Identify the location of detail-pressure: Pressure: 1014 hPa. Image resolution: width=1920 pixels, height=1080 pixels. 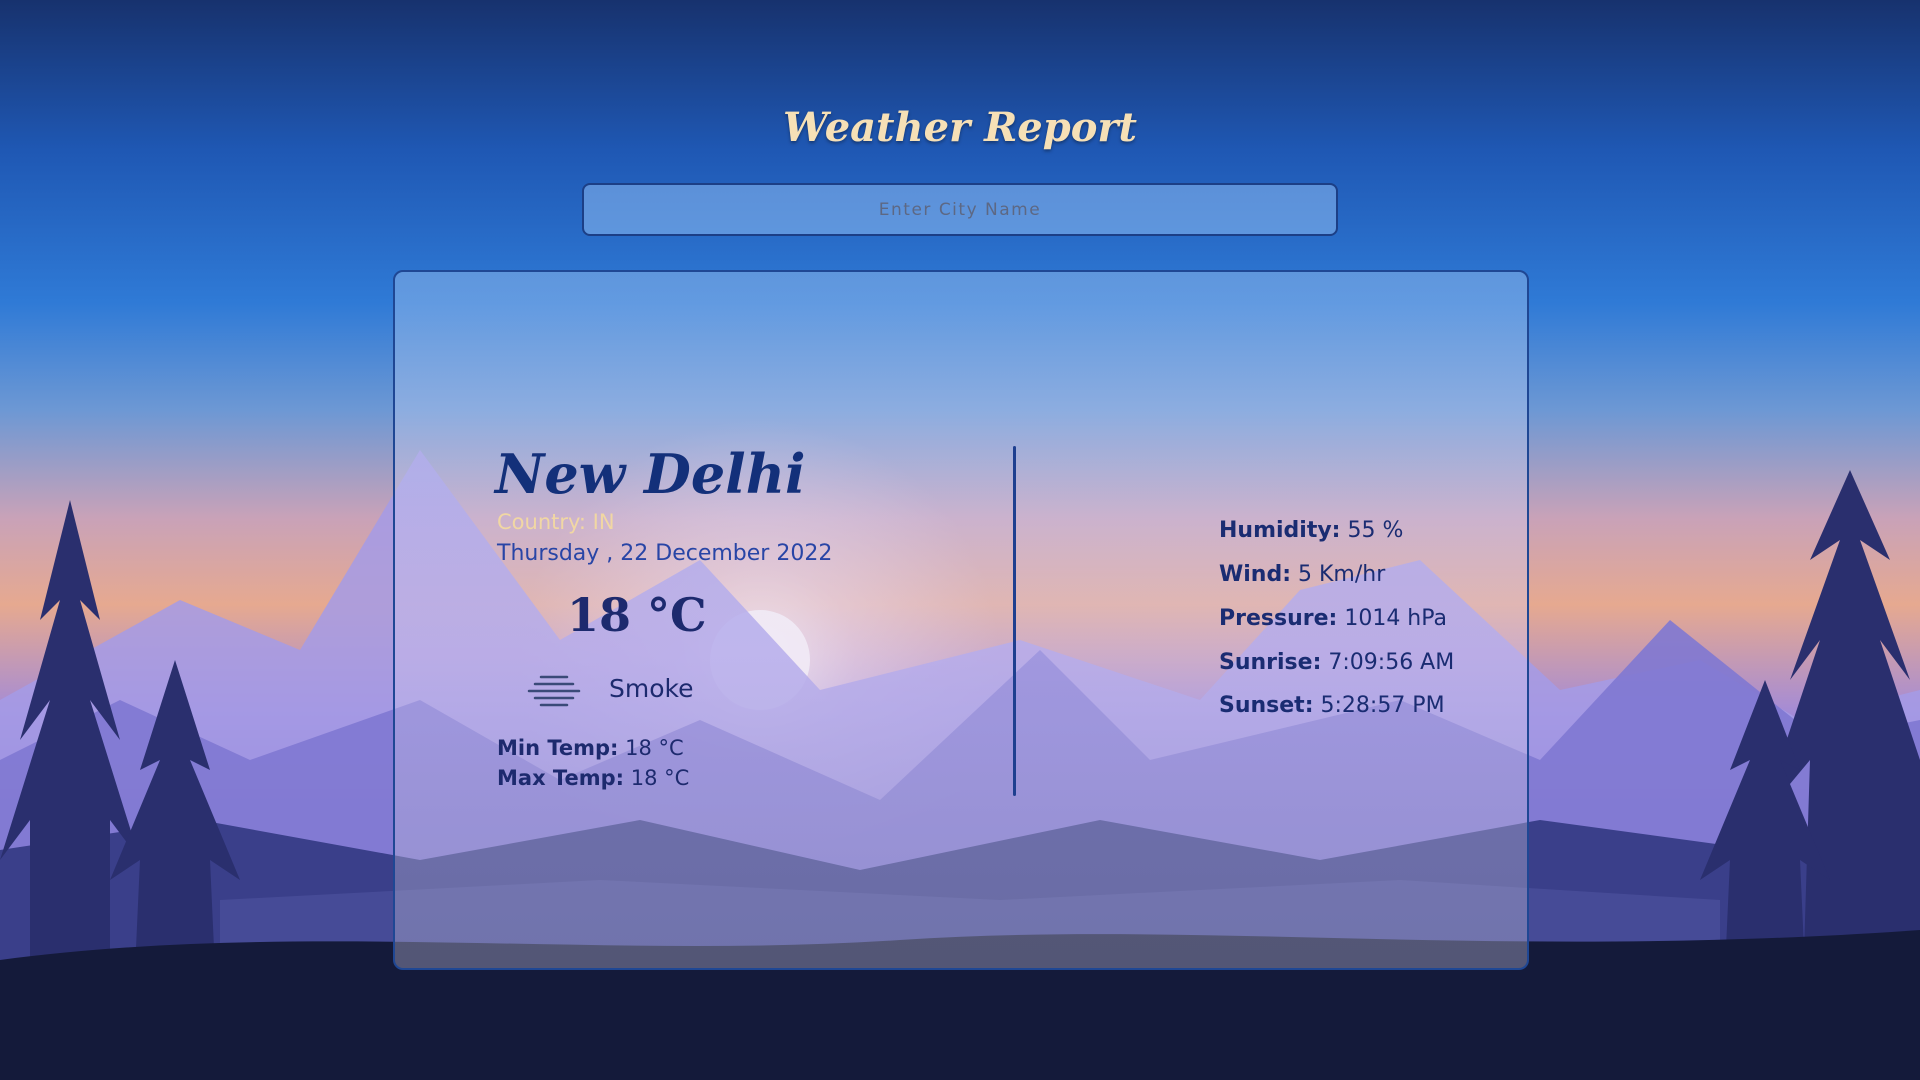
(1333, 618).